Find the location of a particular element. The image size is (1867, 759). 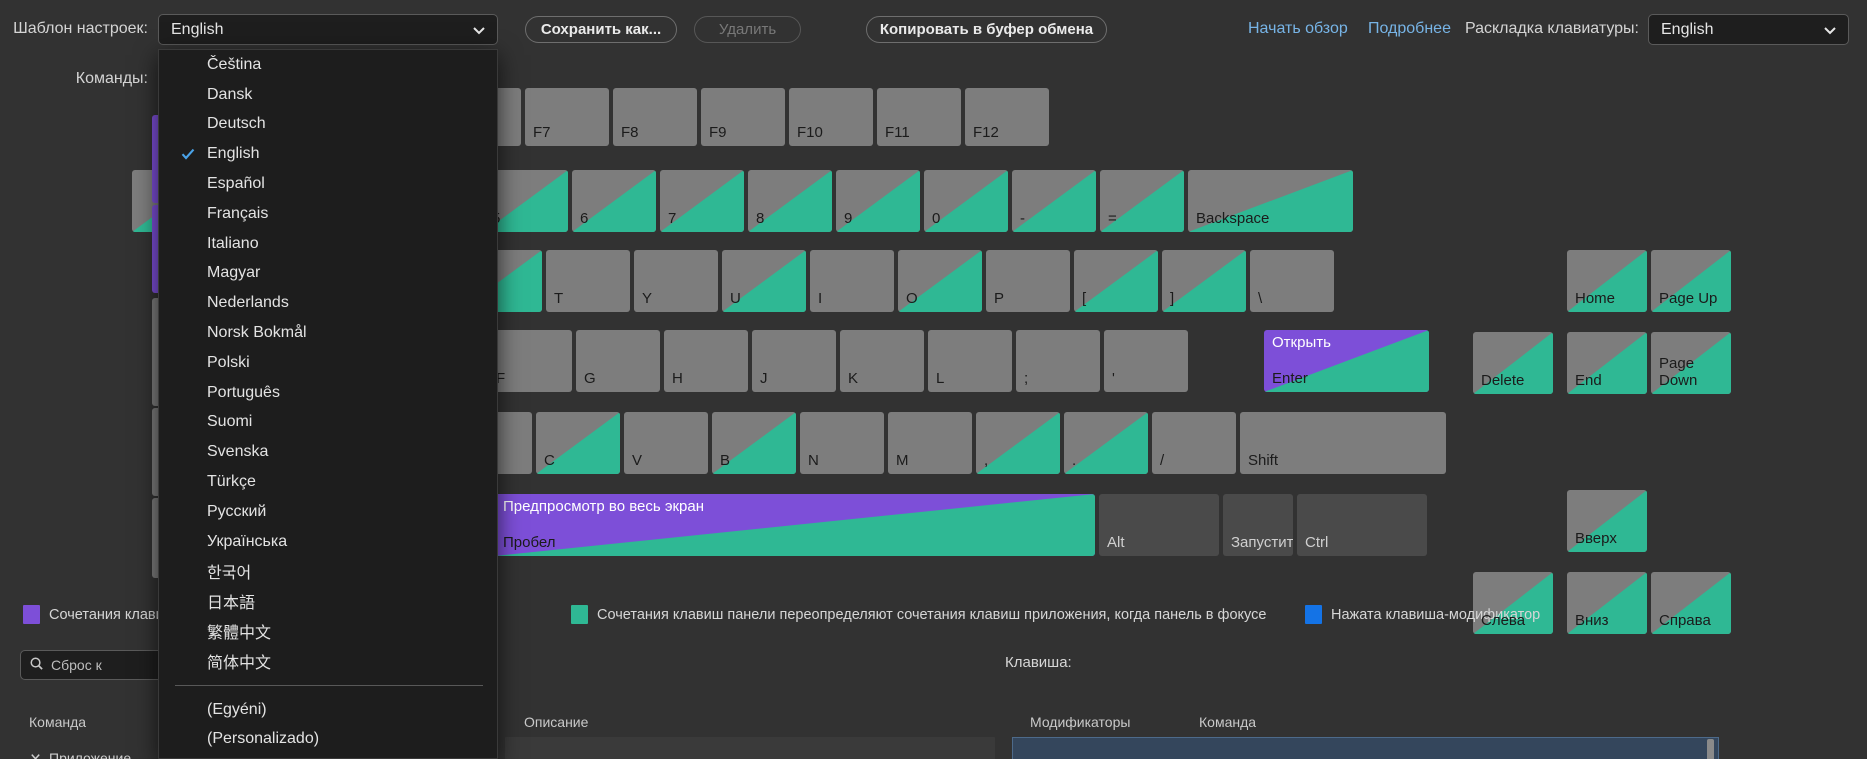

dropdown-item--: 简体中文 is located at coordinates (328, 661).